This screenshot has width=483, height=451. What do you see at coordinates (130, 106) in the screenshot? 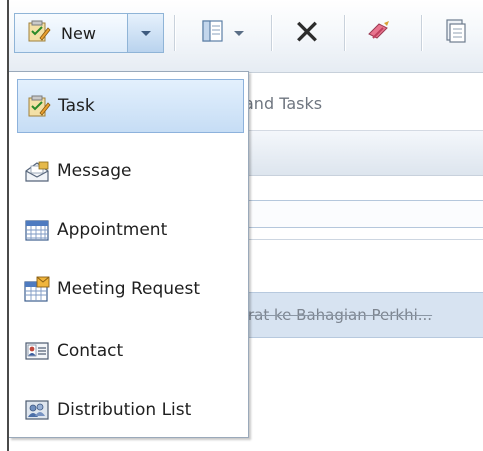
I see `menu-item-task: Task` at bounding box center [130, 106].